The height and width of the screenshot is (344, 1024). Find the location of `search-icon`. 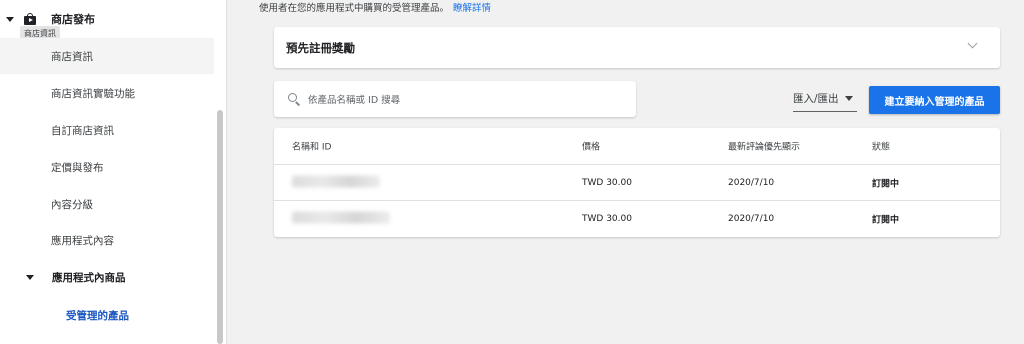

search-icon is located at coordinates (294, 99).